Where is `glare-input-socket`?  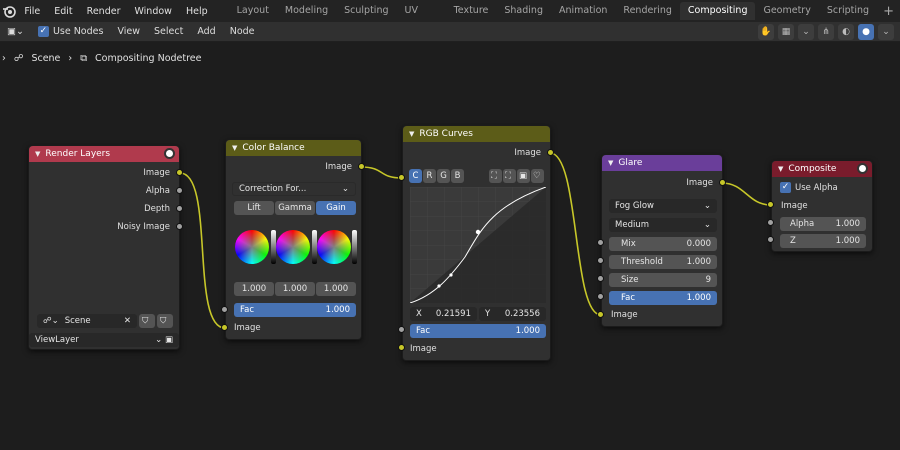 glare-input-socket is located at coordinates (600, 314).